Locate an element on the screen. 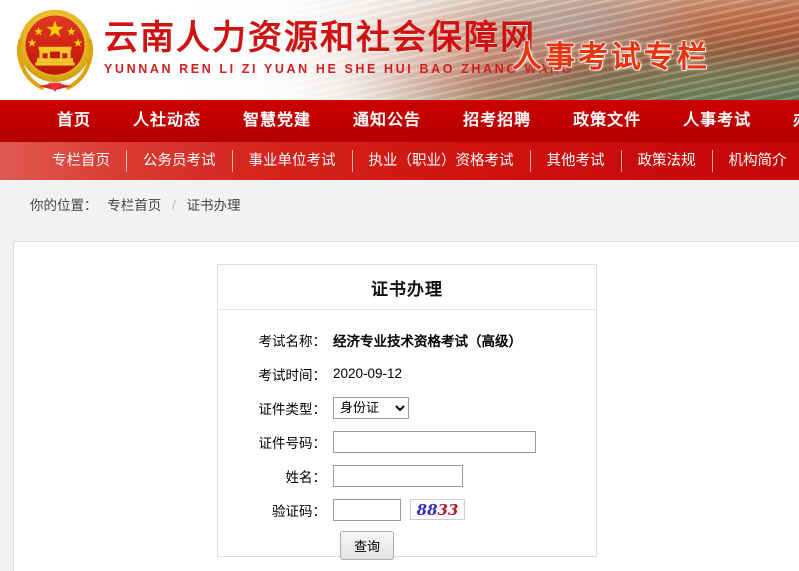  subnav-item-other-exams: 其他考试 is located at coordinates (576, 161).